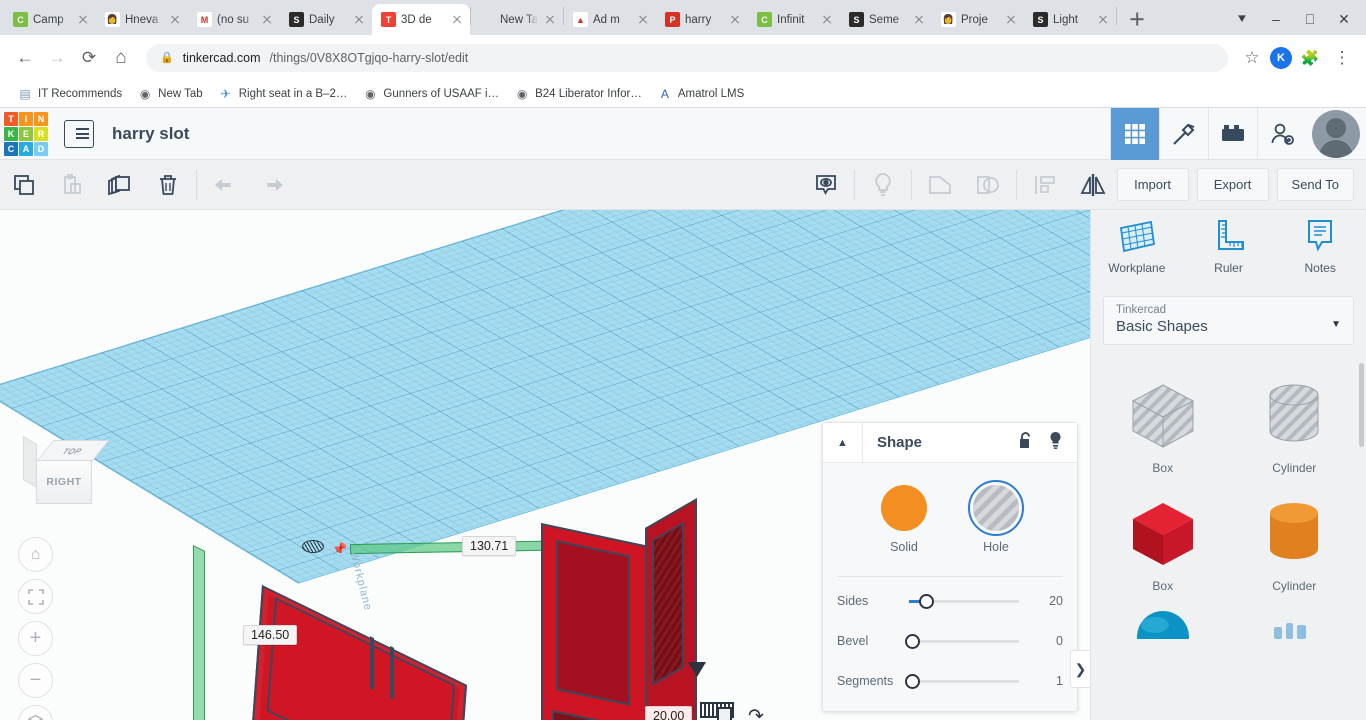  Describe the element at coordinates (64, 482) in the screenshot. I see `view-cube-front-face: RIGHT` at that location.